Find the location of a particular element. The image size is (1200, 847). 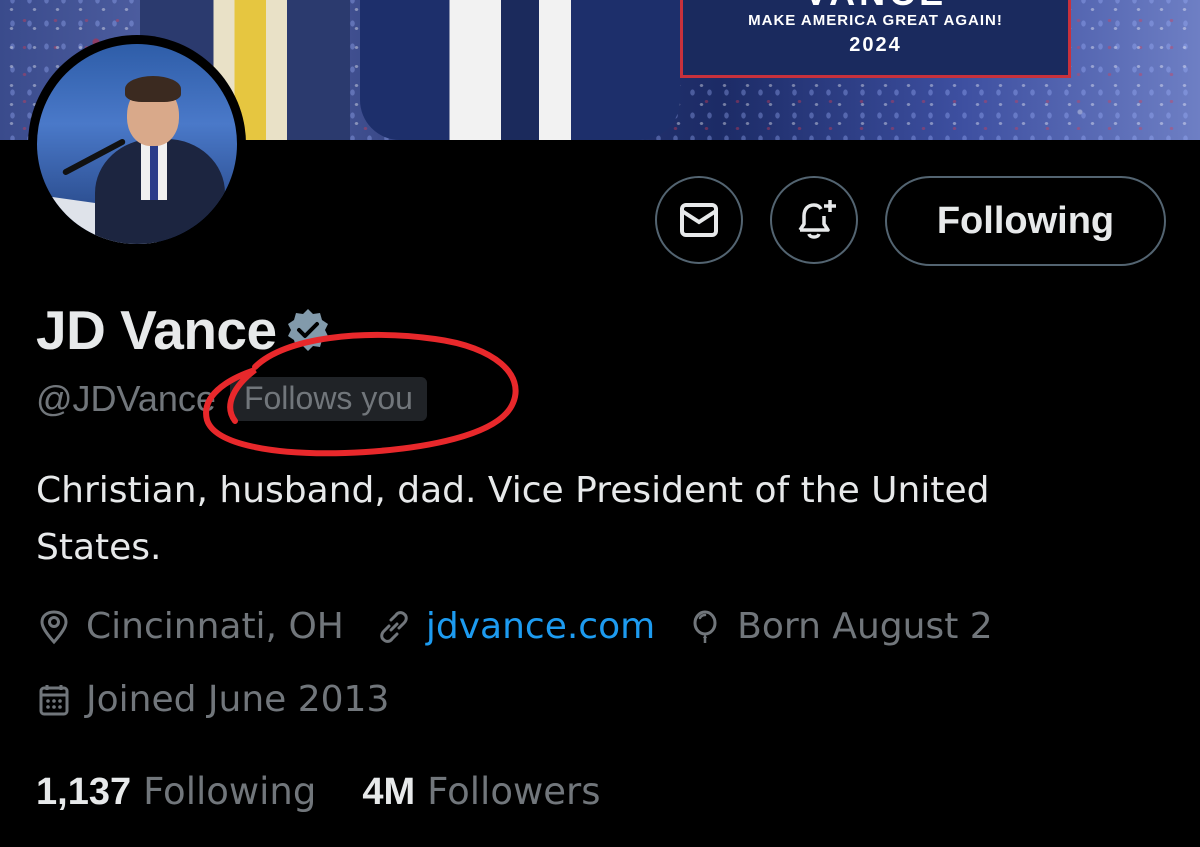

birthday-item: Born August 2 is located at coordinates (840, 626).